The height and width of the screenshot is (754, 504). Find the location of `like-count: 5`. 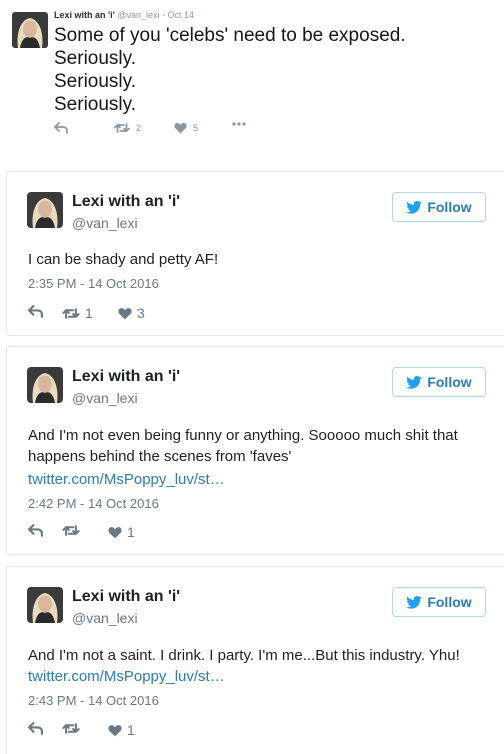

like-count: 5 is located at coordinates (196, 128).